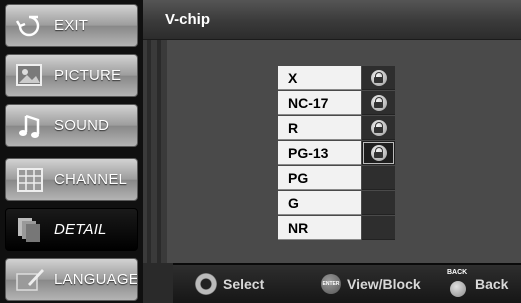  I want to click on menu-label-exit: EXIT, so click(71, 25).